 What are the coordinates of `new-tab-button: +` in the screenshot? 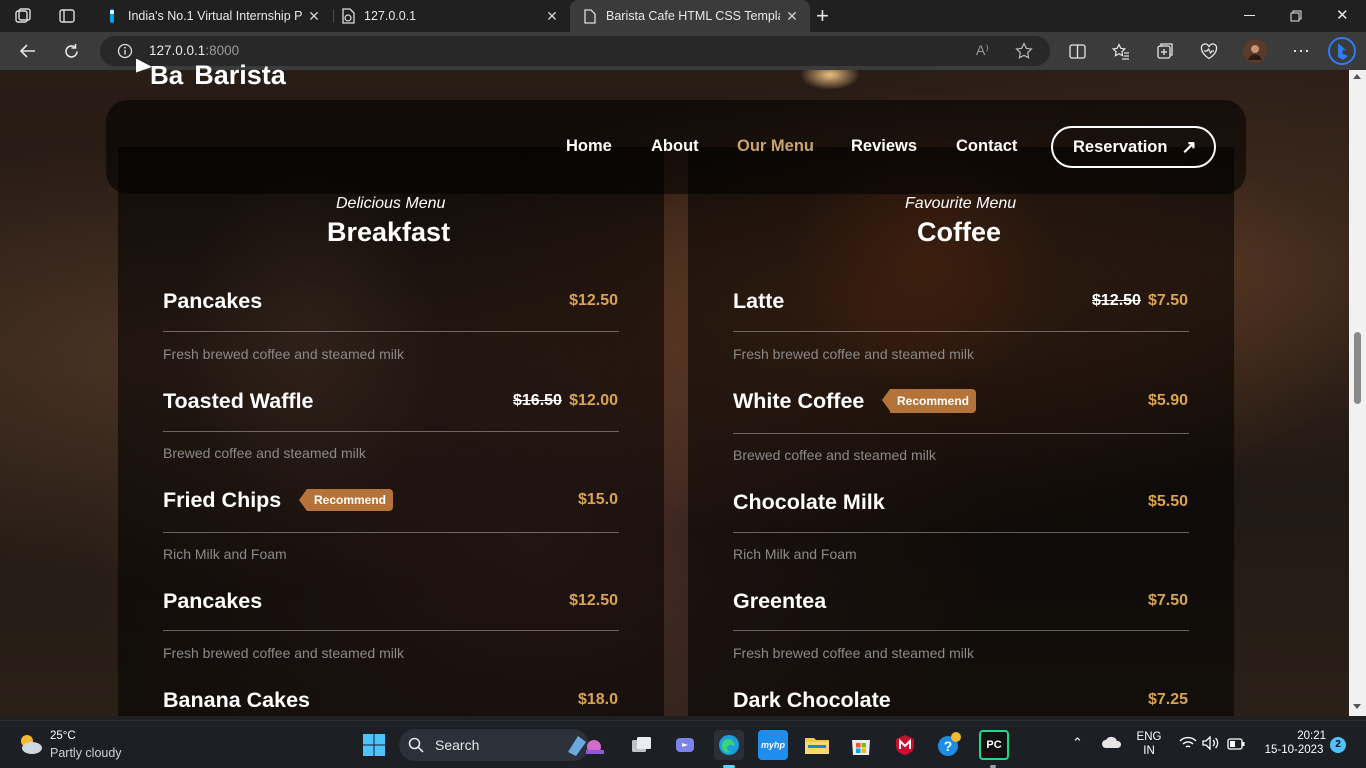 It's located at (826, 16).